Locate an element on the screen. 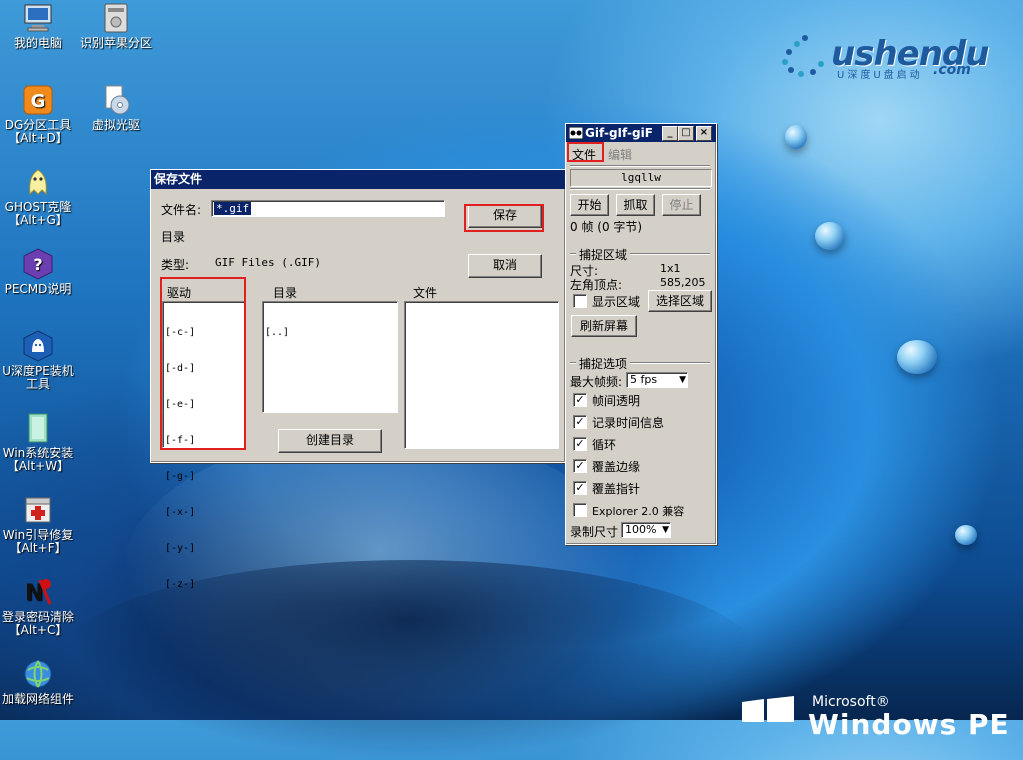 The image size is (1023, 760). filename-input: *.gif is located at coordinates (328, 208).